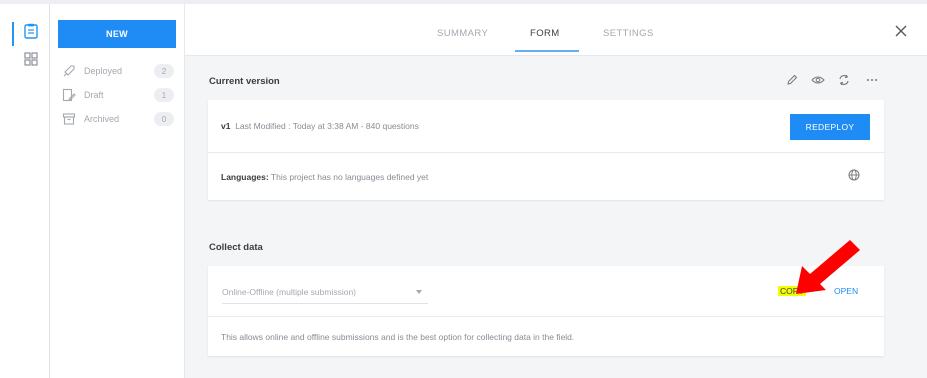 This screenshot has width=927, height=378. Describe the element at coordinates (828, 267) in the screenshot. I see `annotation-arrow` at that location.